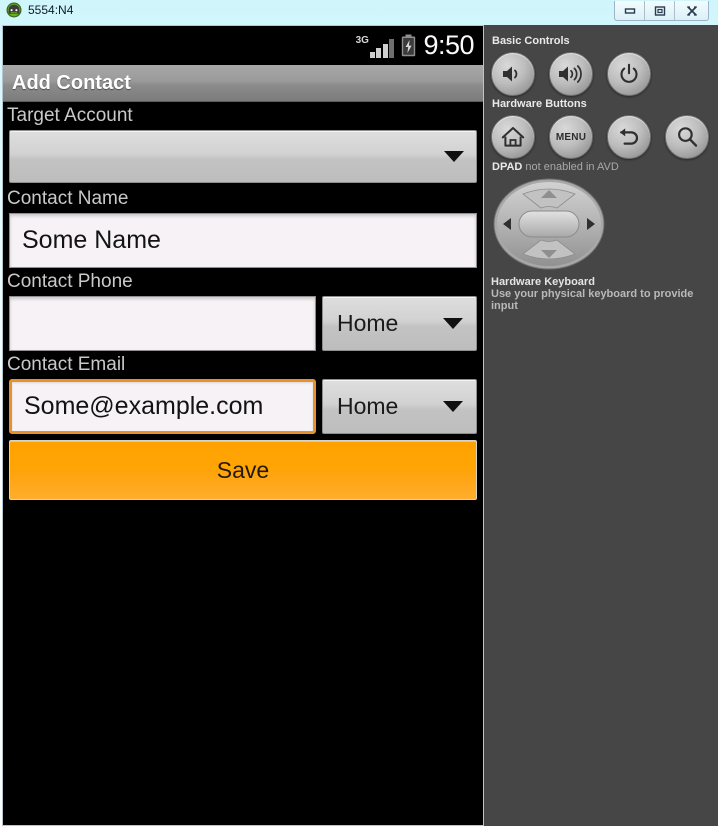  Describe the element at coordinates (71, 82) in the screenshot. I see `page-title: Add Contact` at that location.